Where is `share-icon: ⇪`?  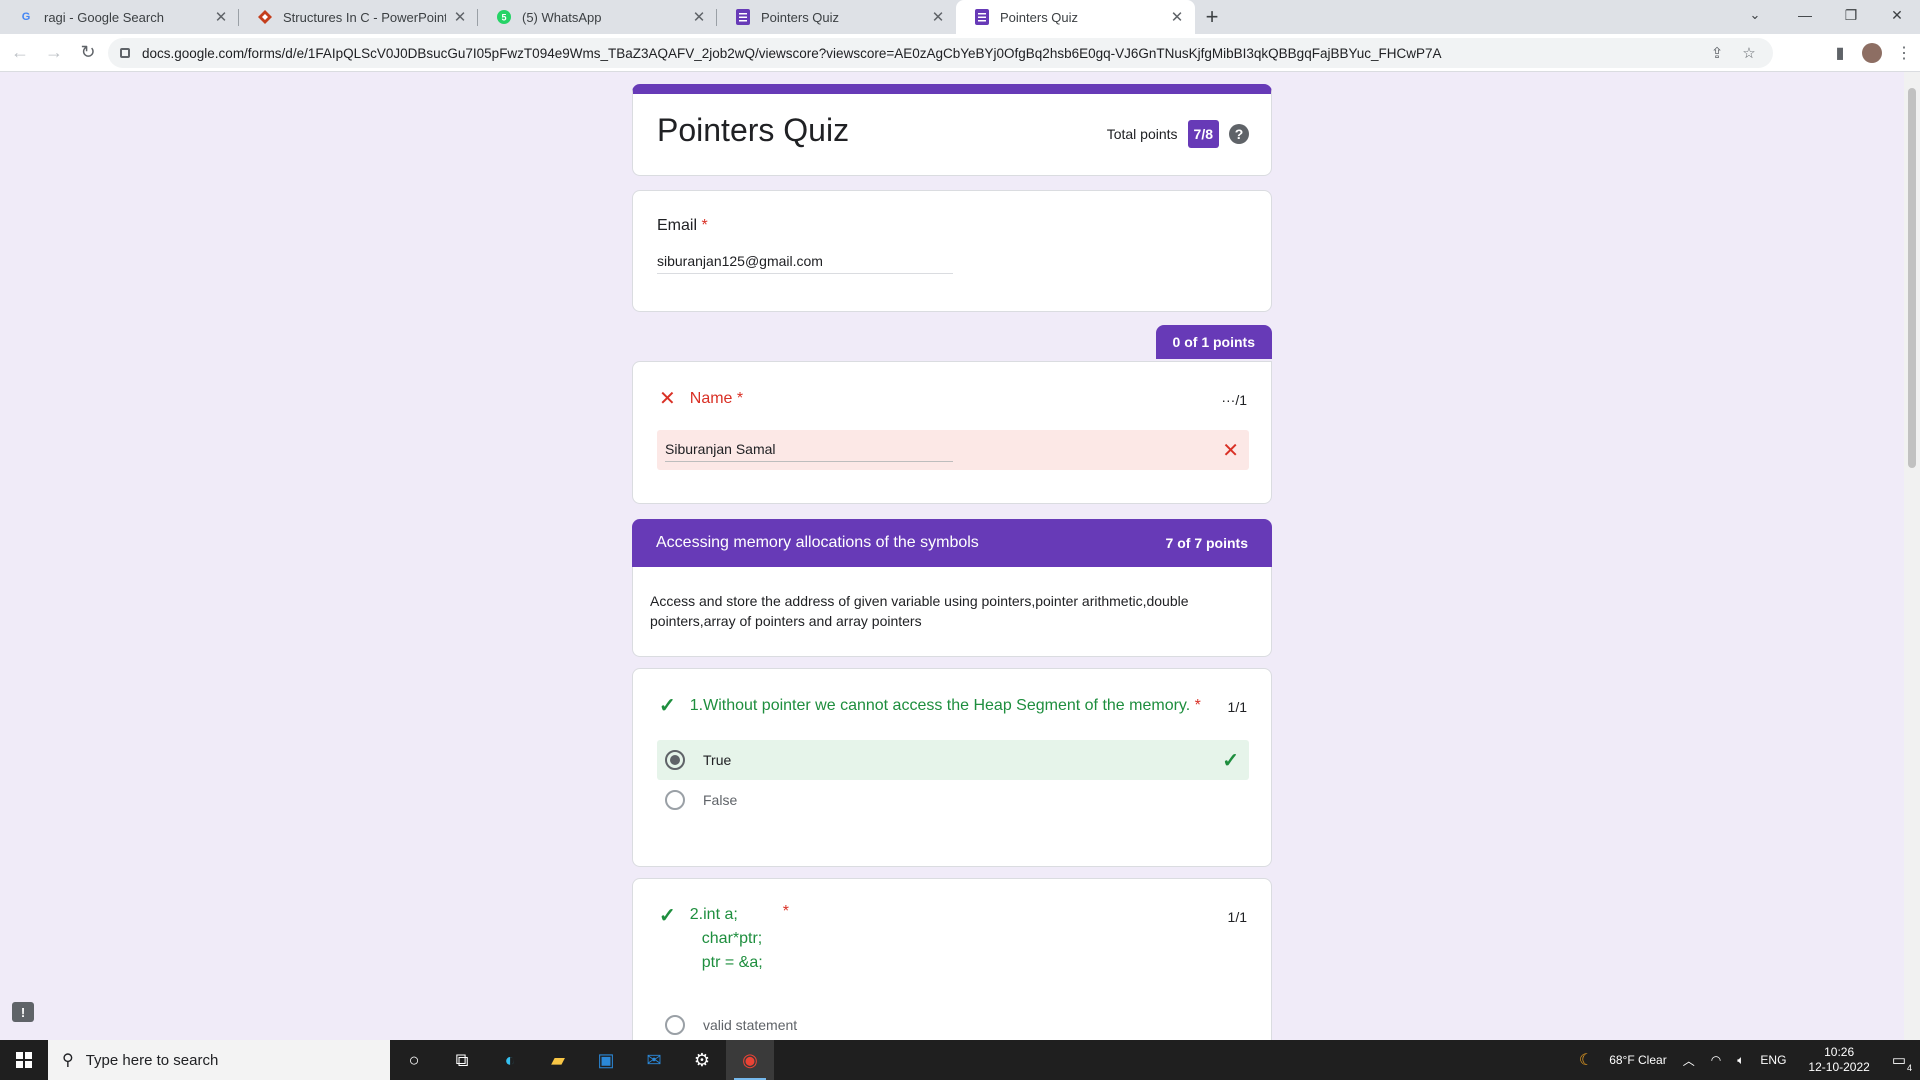
share-icon: ⇪ is located at coordinates (1717, 53).